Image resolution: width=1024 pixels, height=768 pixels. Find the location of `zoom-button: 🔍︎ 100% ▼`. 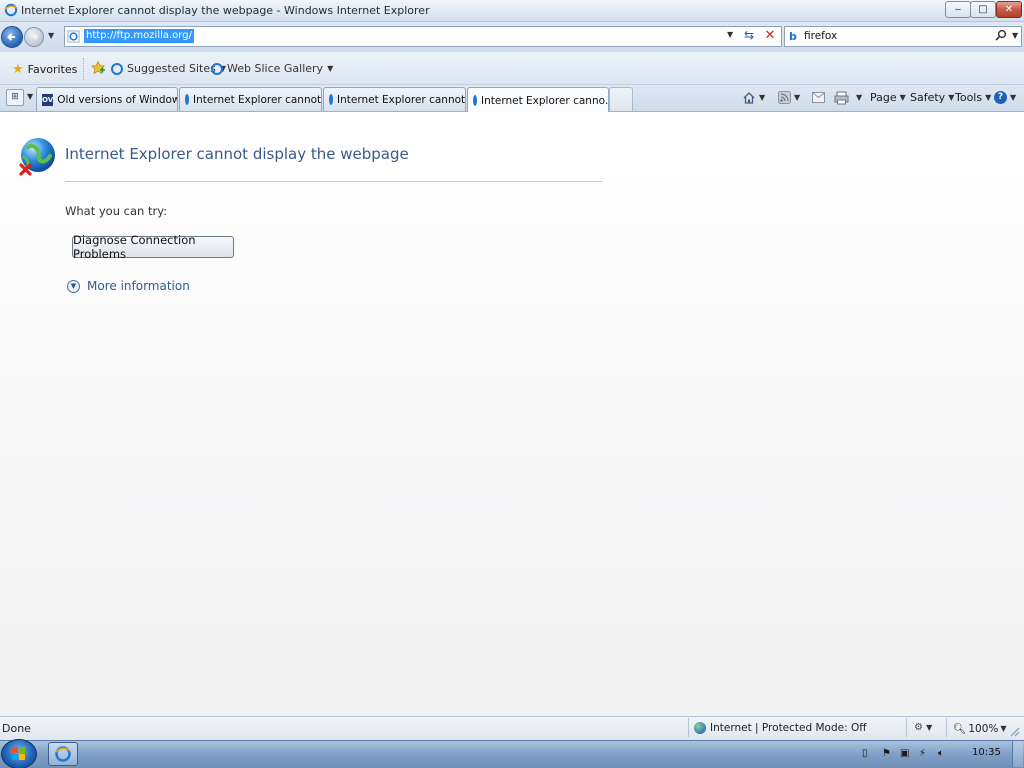

zoom-button: 🔍︎ 100% ▼ is located at coordinates (980, 729).